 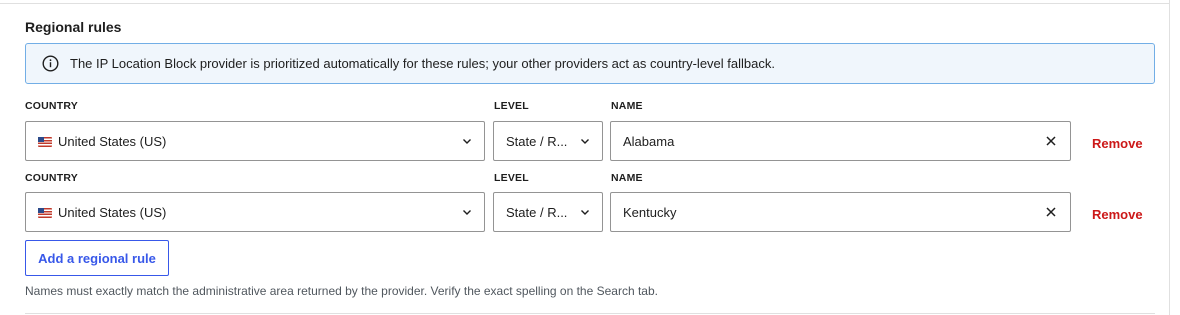 What do you see at coordinates (840, 141) in the screenshot?
I see `name-input: Alabama` at bounding box center [840, 141].